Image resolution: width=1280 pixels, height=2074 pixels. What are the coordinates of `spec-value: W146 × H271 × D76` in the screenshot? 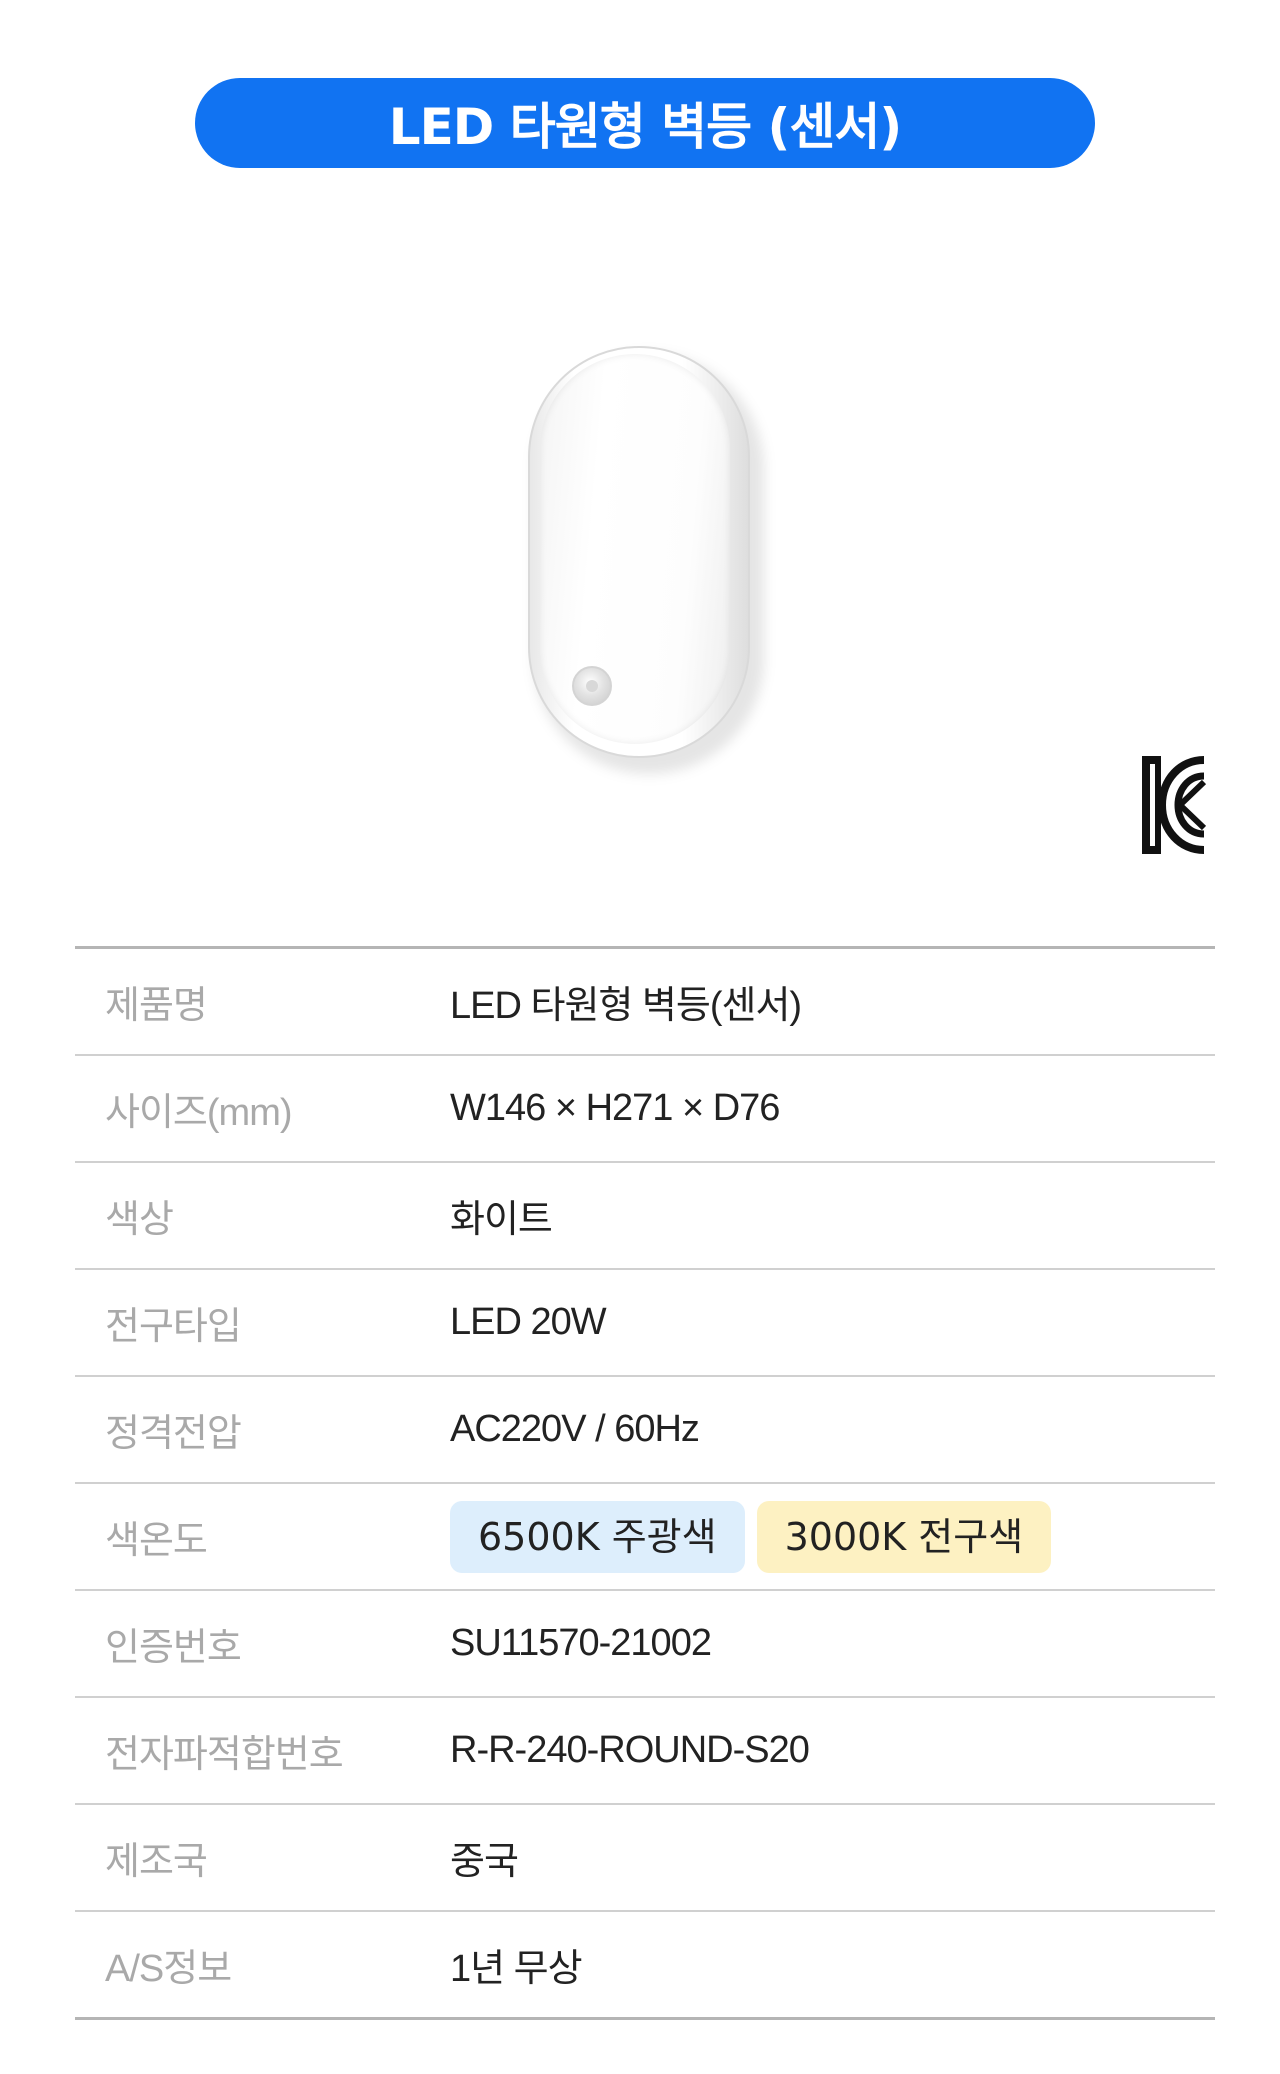 It's located at (615, 1108).